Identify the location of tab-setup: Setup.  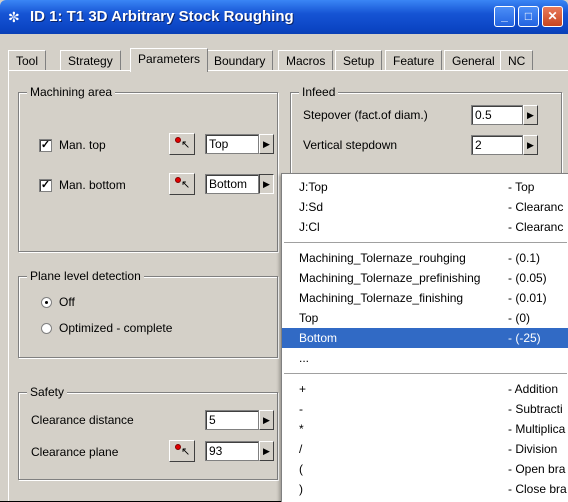
(359, 60).